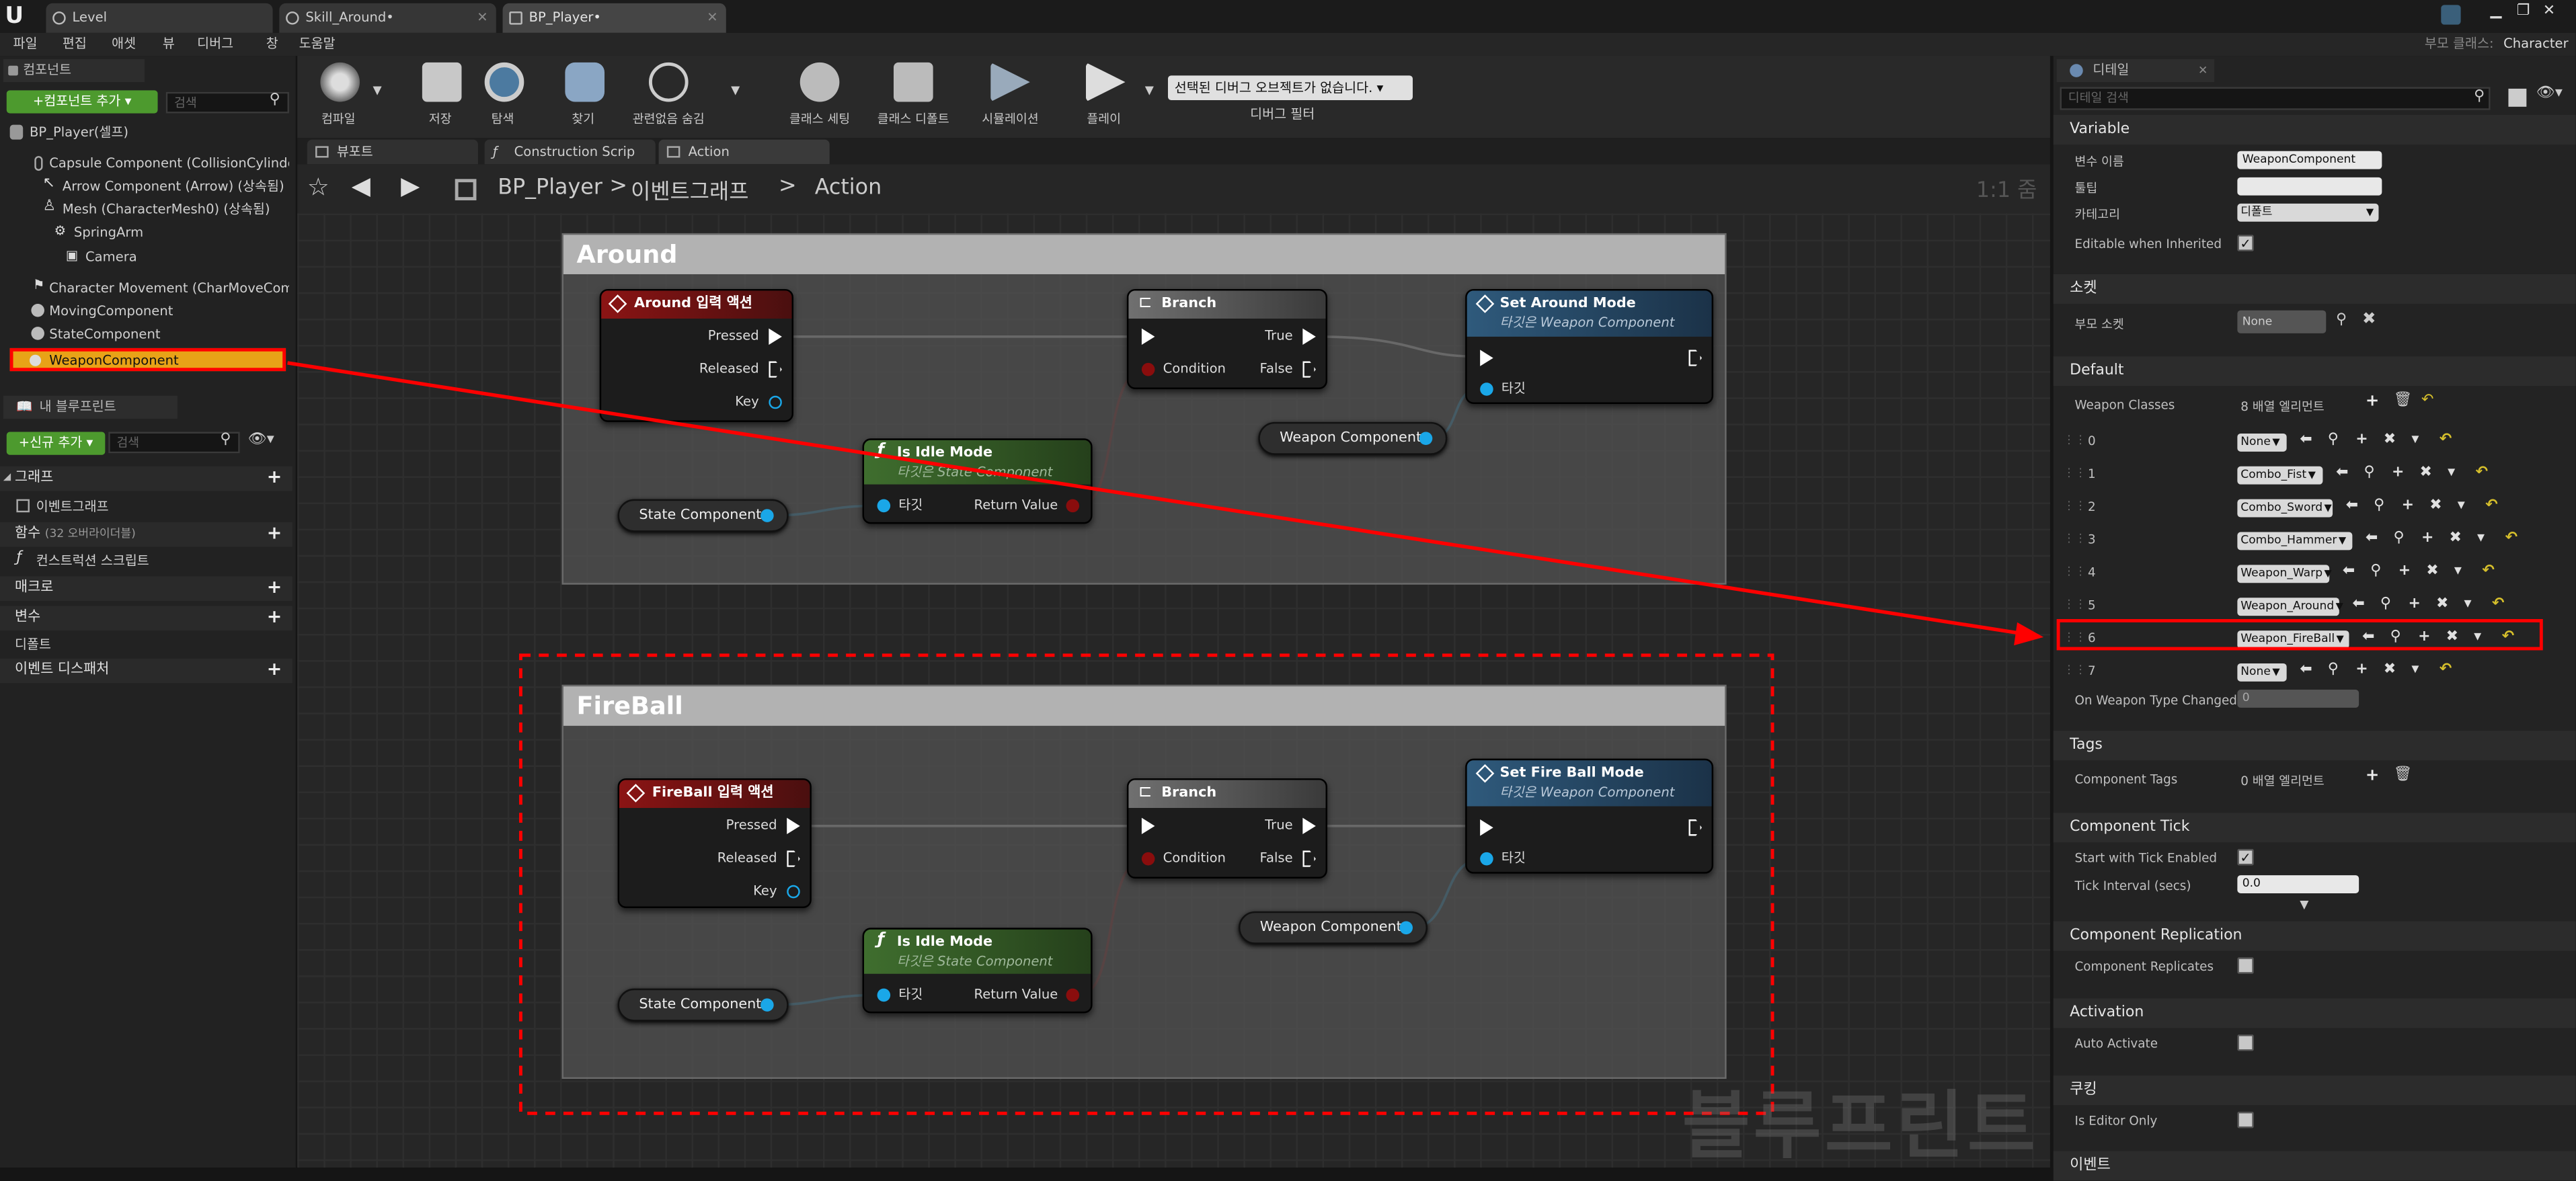  What do you see at coordinates (2245, 857) in the screenshot?
I see `start-tick-checkbox: ✓` at bounding box center [2245, 857].